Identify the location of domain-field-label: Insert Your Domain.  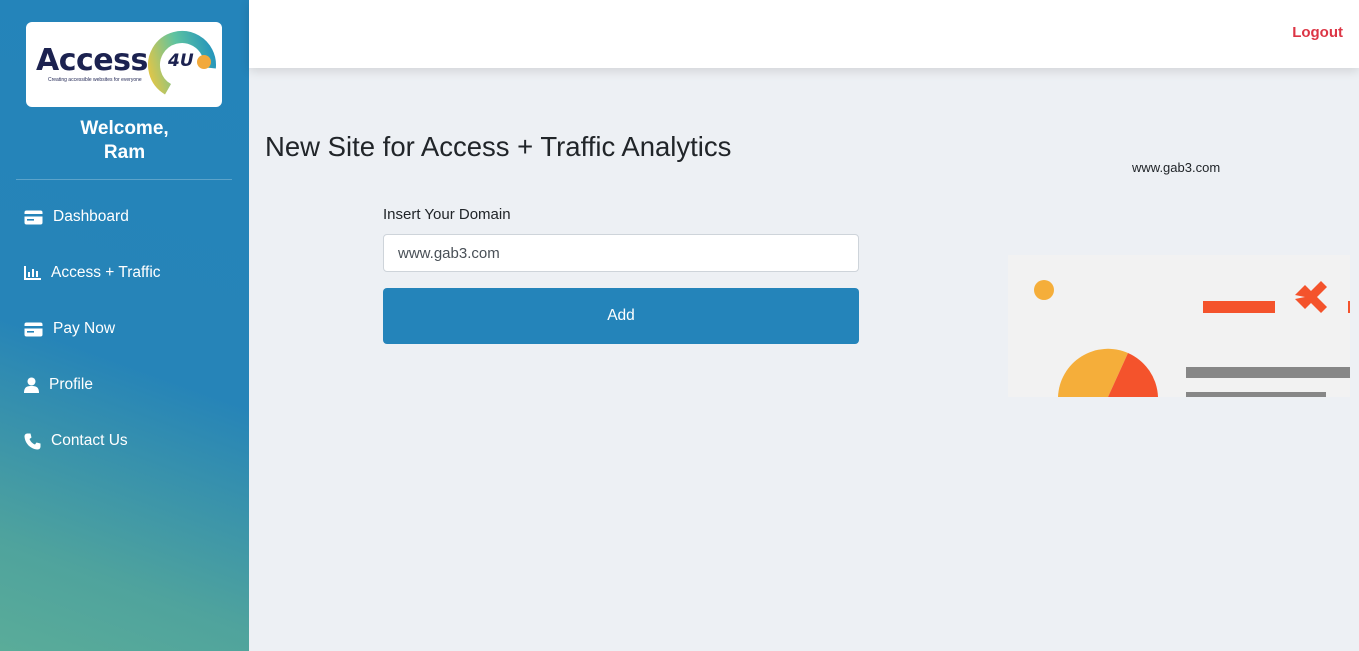
(447, 214).